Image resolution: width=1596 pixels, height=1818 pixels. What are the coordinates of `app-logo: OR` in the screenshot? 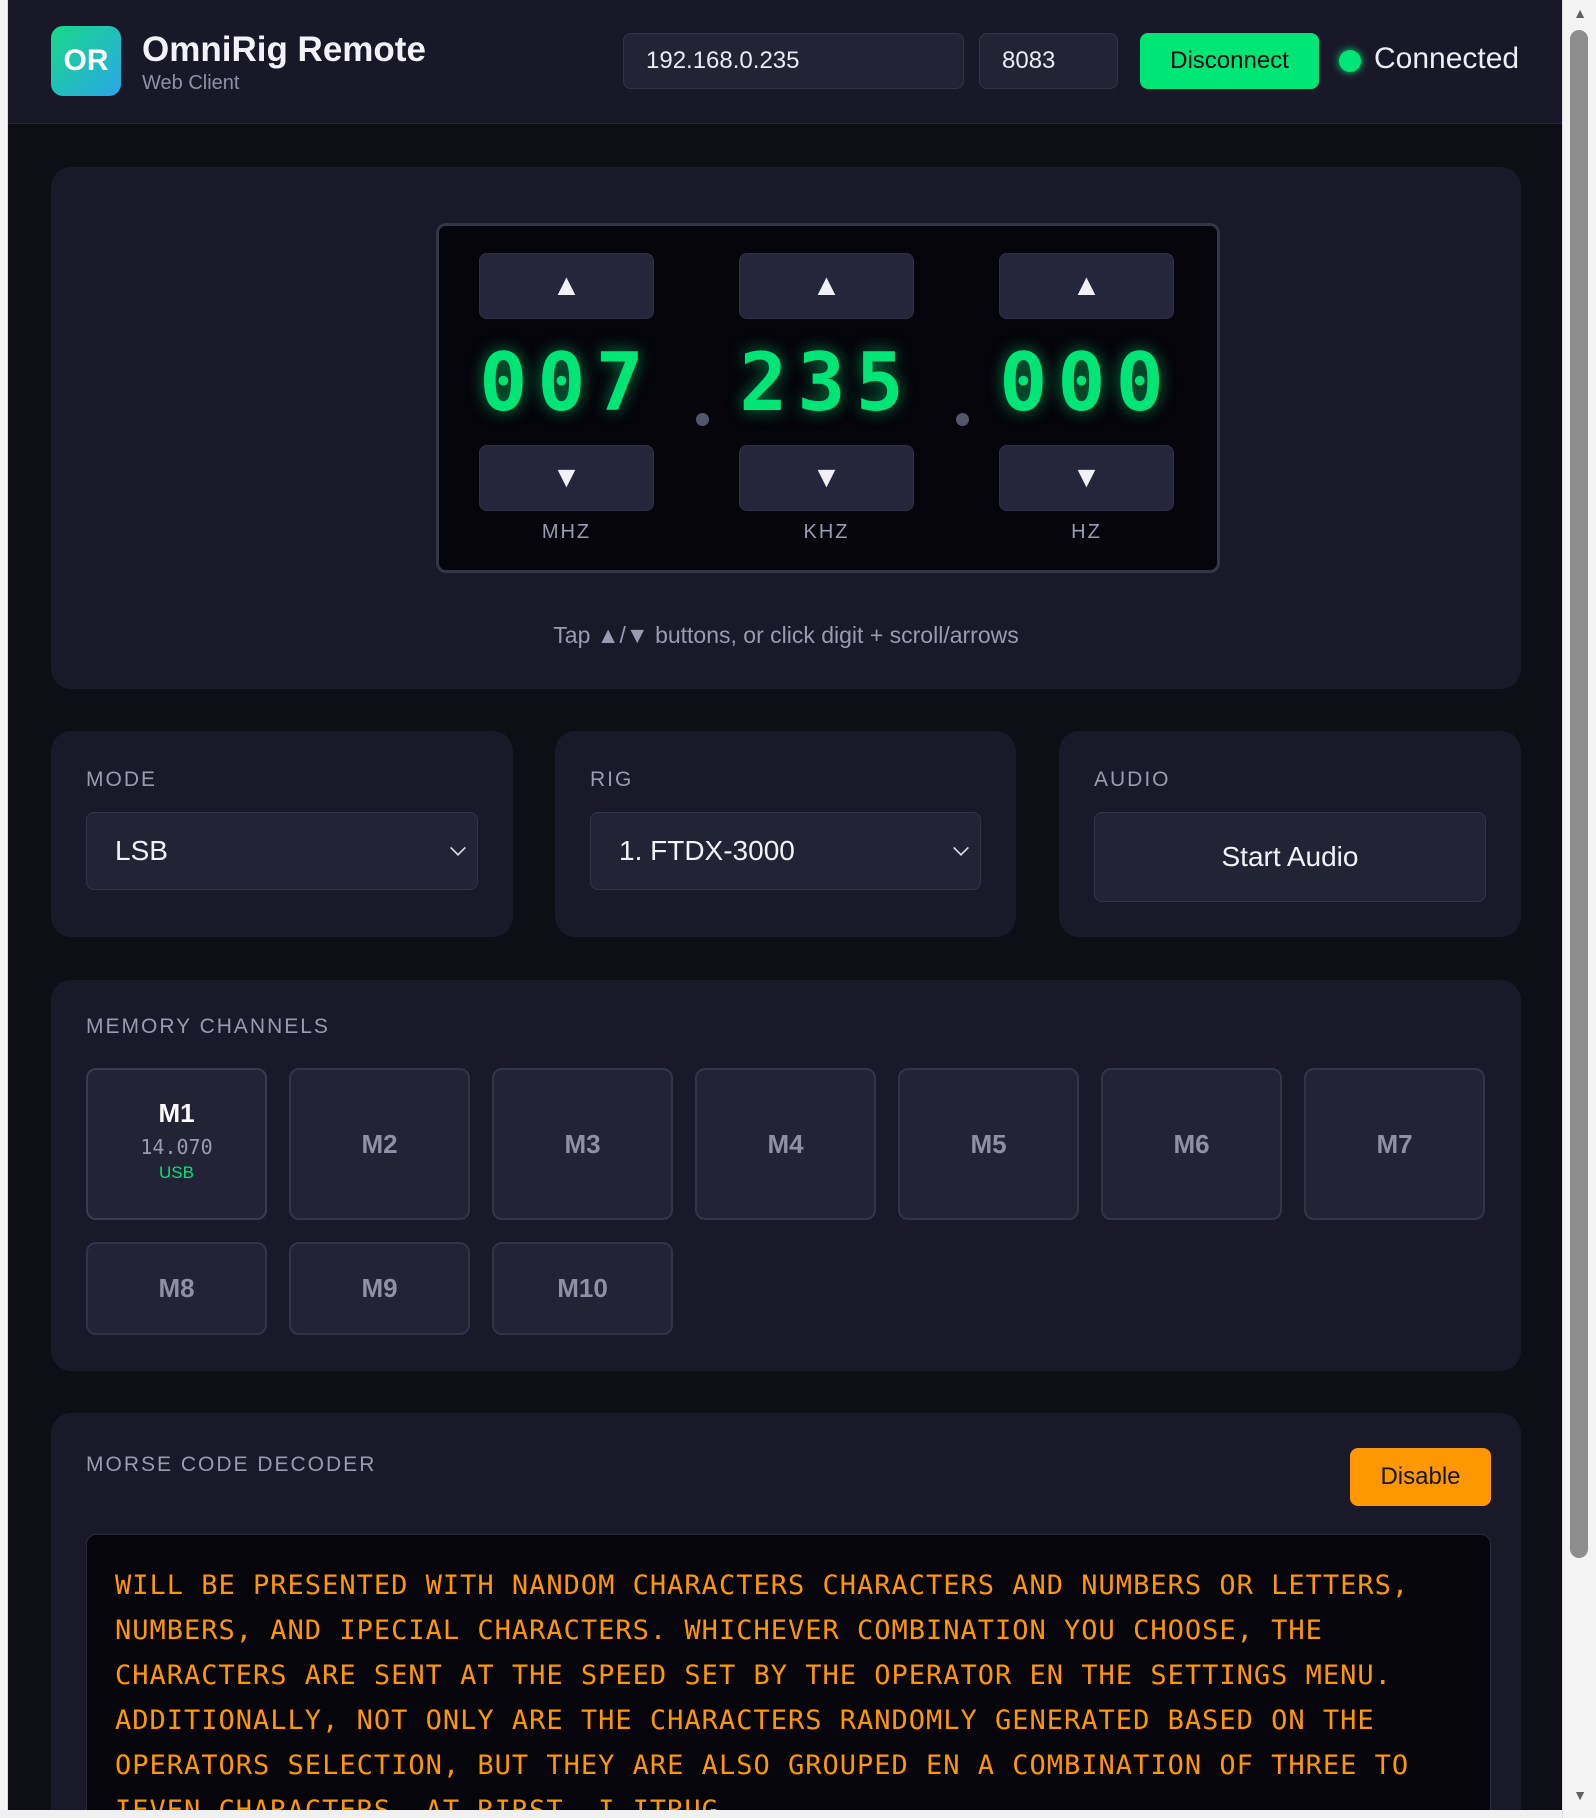 It's located at (86, 61).